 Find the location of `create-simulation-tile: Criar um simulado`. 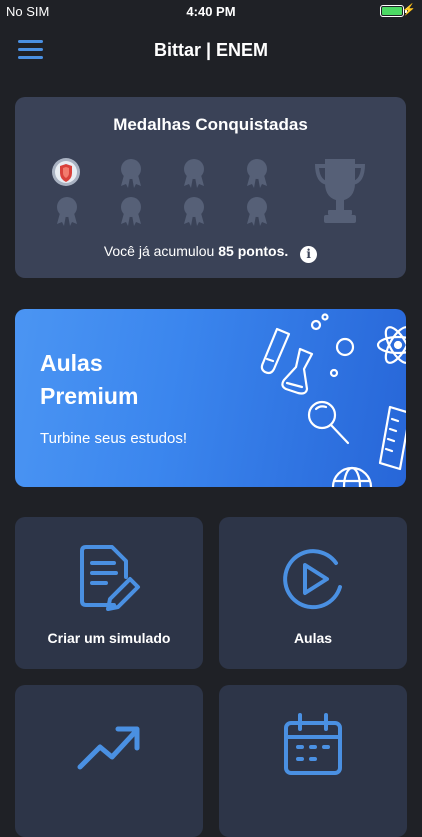

create-simulation-tile: Criar um simulado is located at coordinates (109, 593).